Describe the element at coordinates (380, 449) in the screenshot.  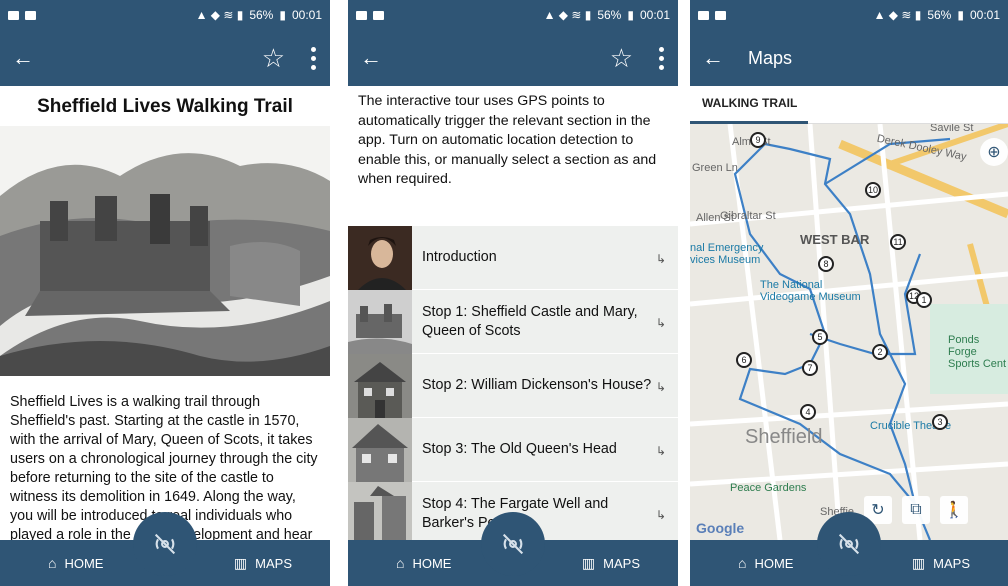
I see `inn-thumbnail` at that location.